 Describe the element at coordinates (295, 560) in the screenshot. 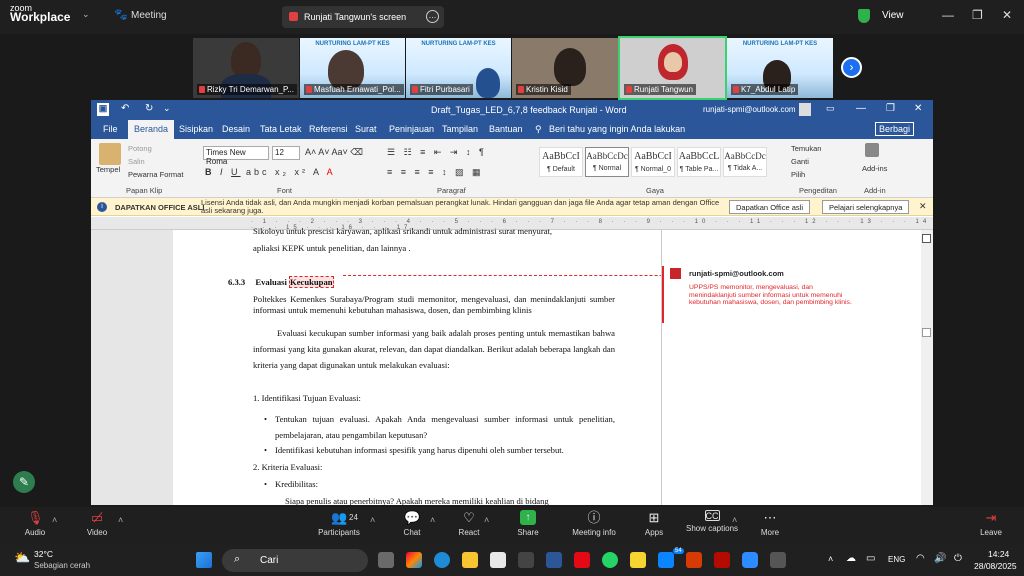

I see `taskbar-search: ⌕ Cari` at that location.